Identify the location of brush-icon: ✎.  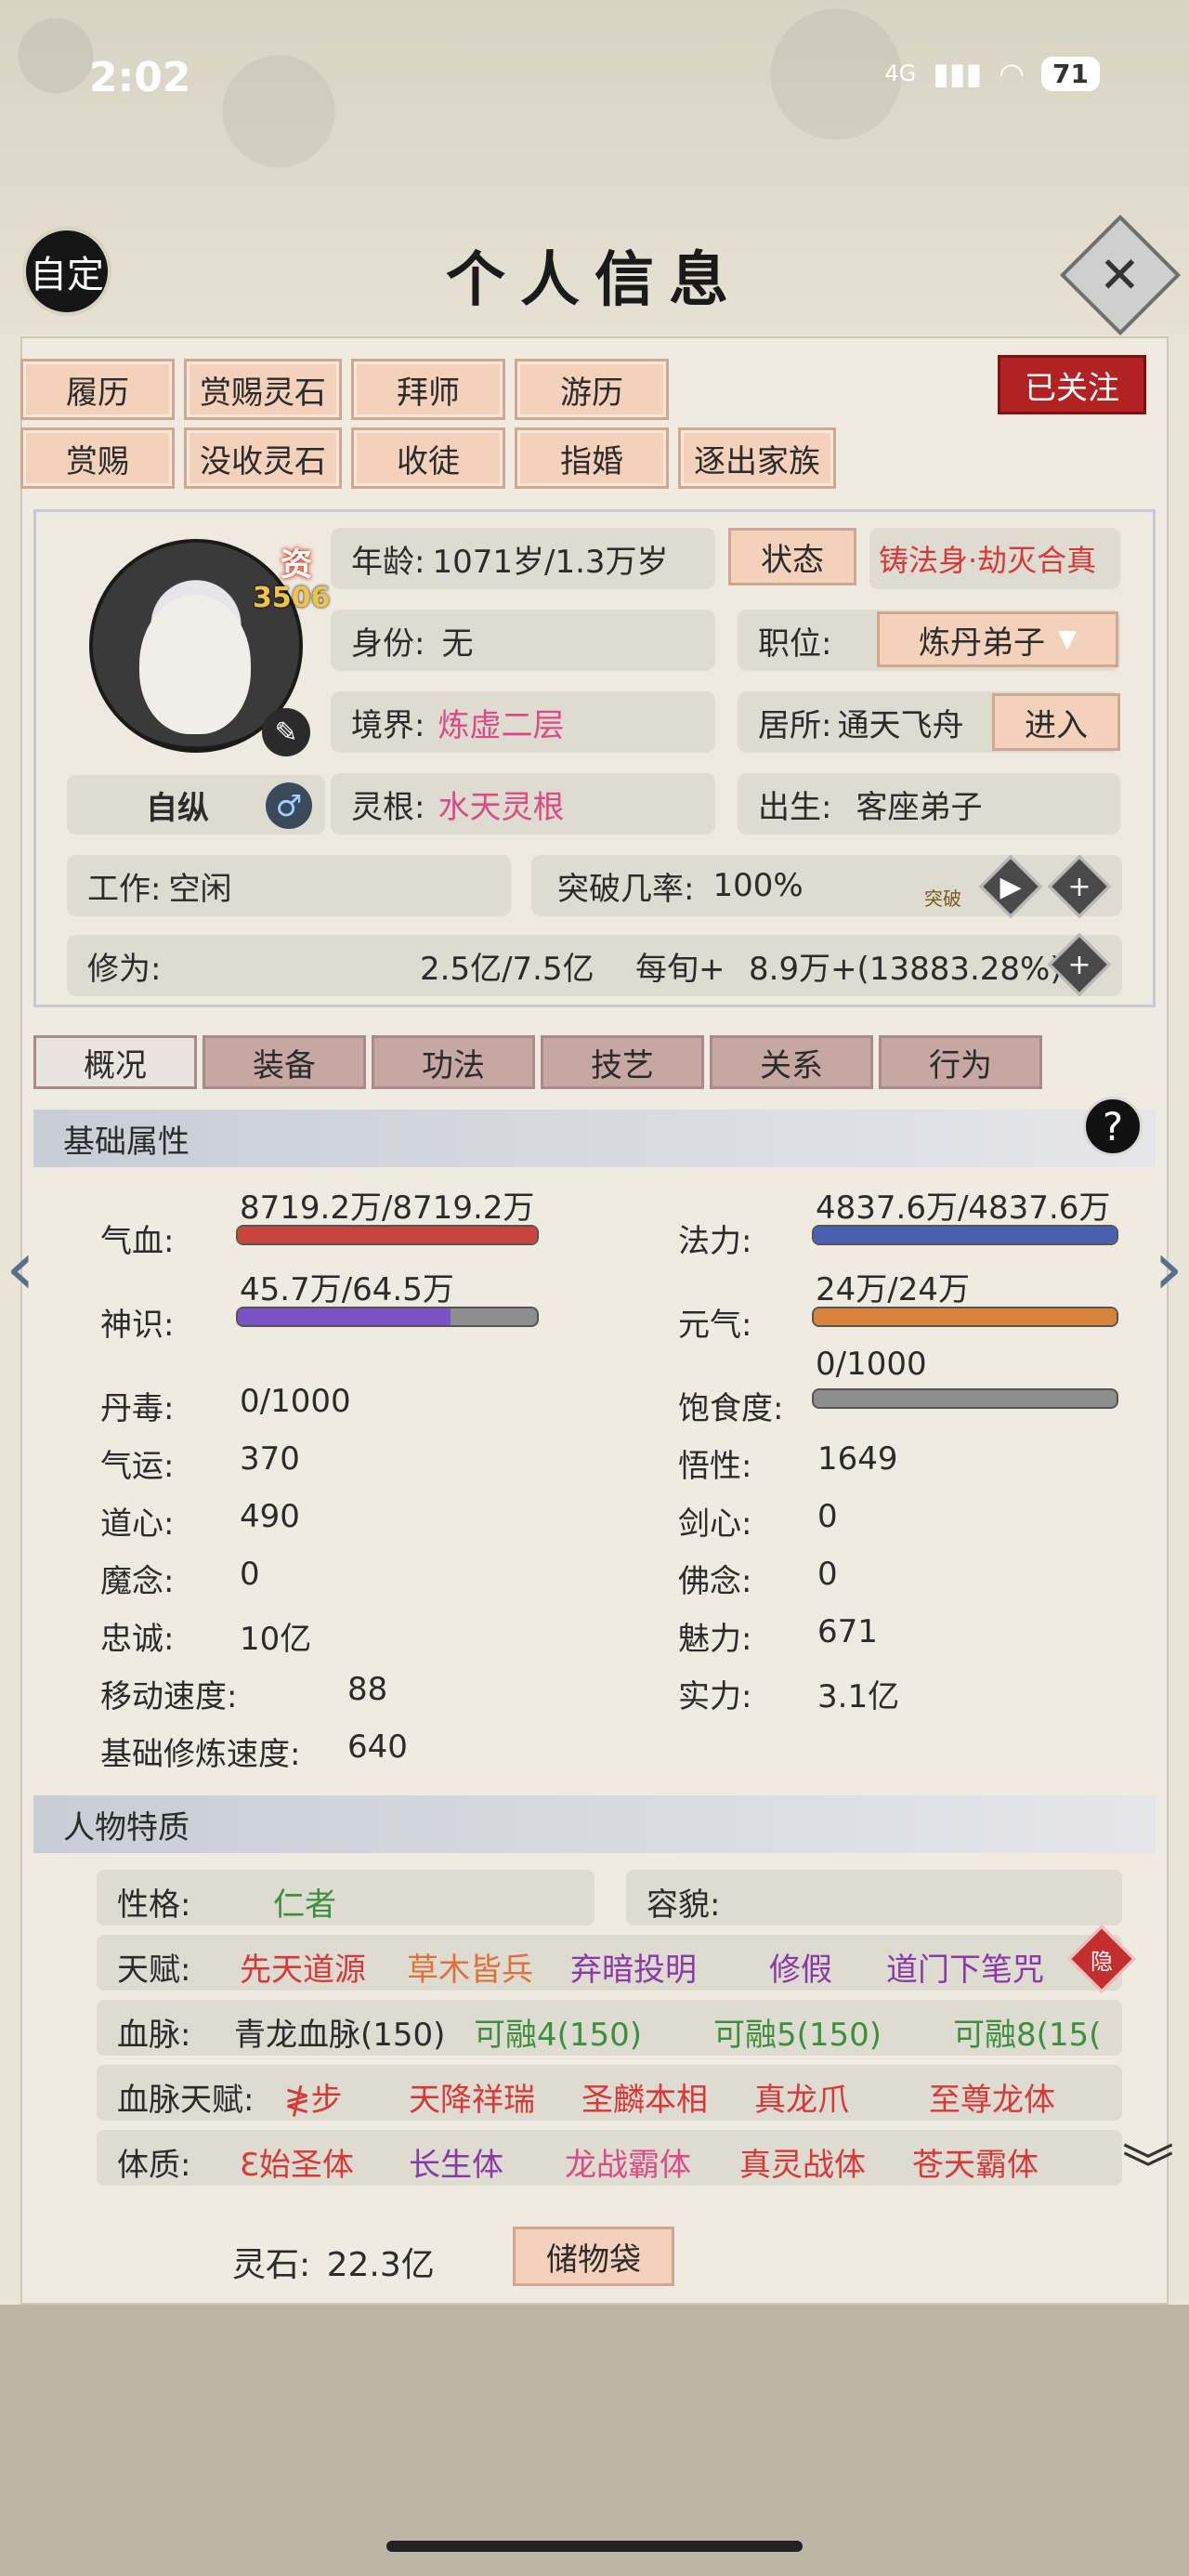
(286, 732).